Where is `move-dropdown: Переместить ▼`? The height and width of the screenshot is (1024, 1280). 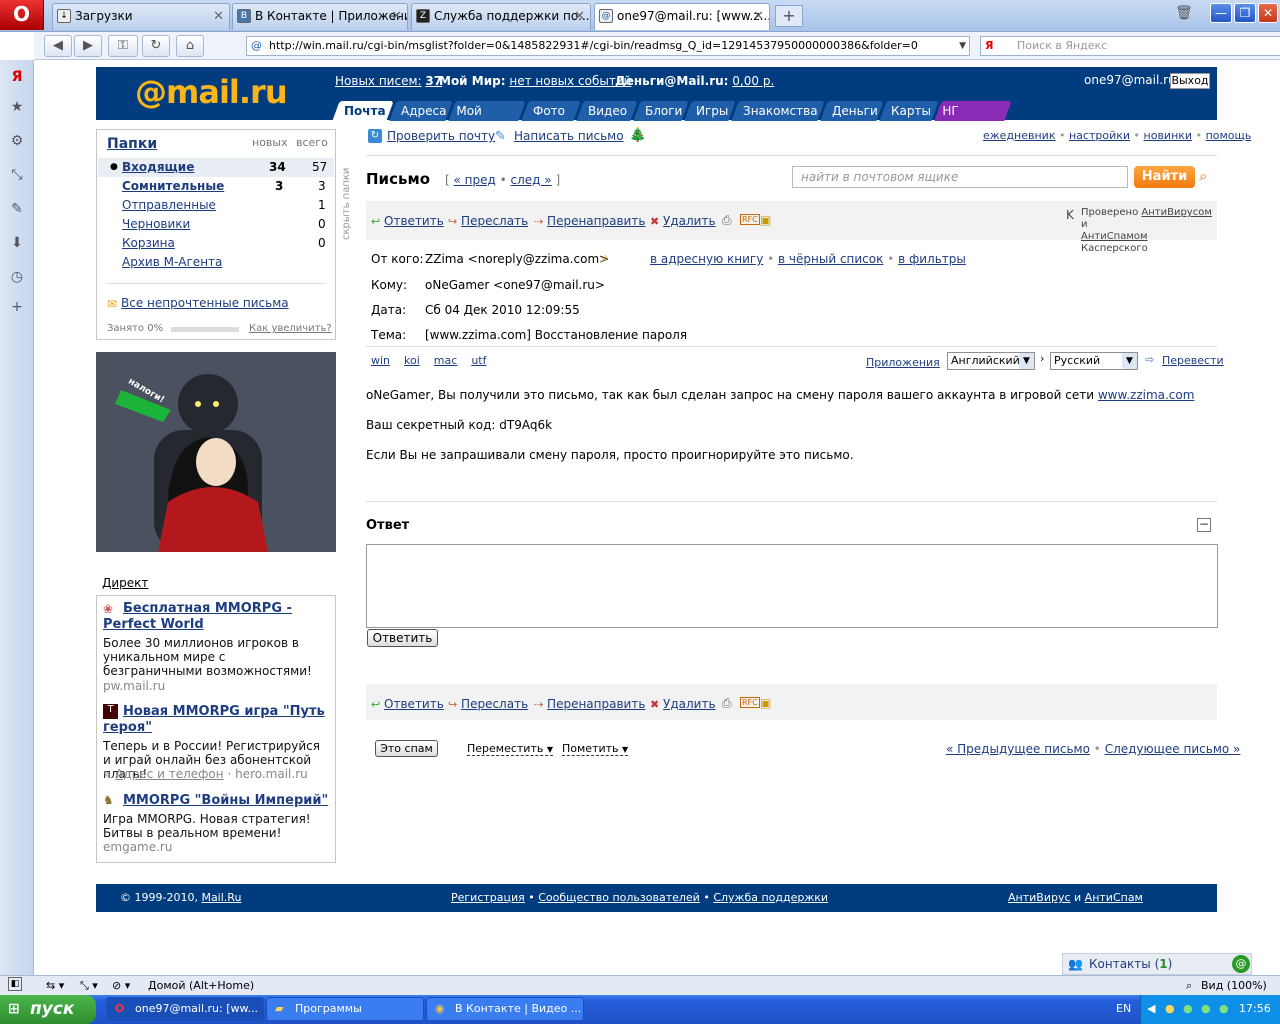
move-dropdown: Переместить ▼ is located at coordinates (510, 749).